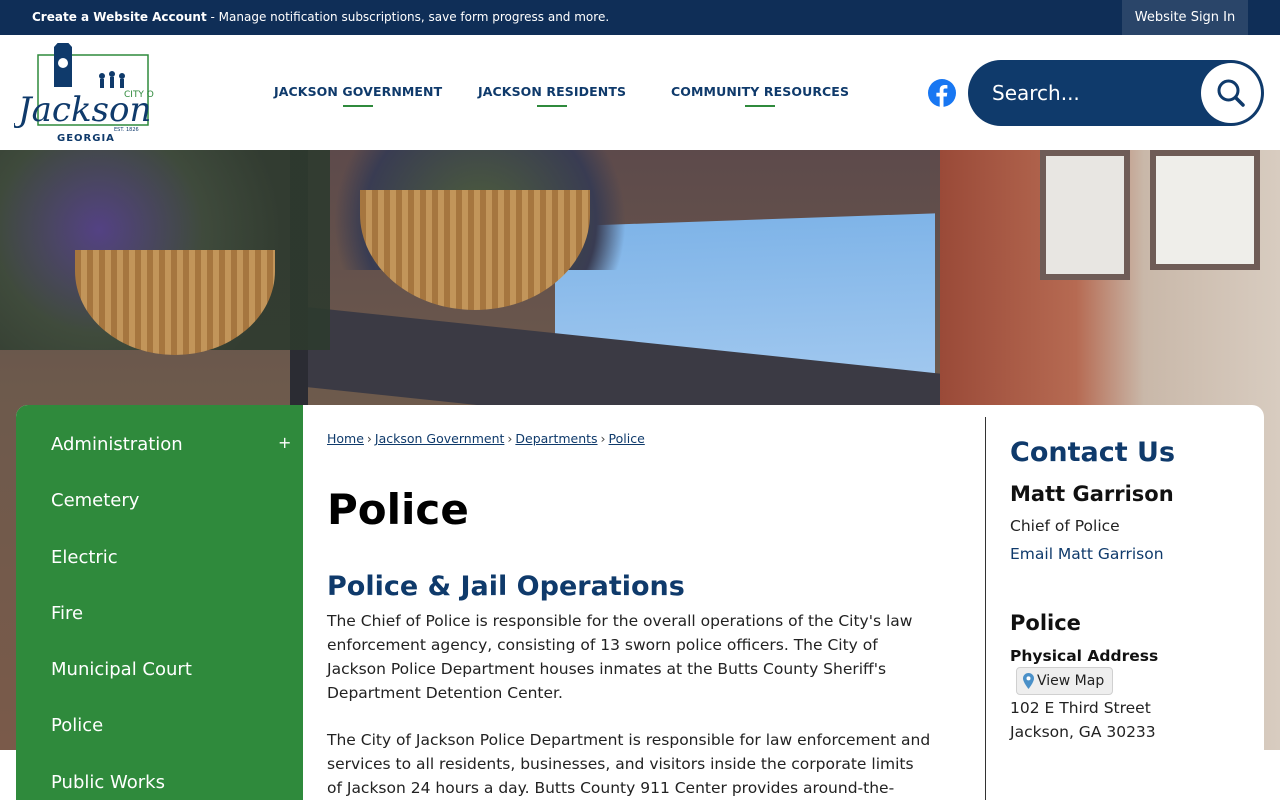  What do you see at coordinates (1080, 708) in the screenshot?
I see `address-street: 102 E Third Street` at bounding box center [1080, 708].